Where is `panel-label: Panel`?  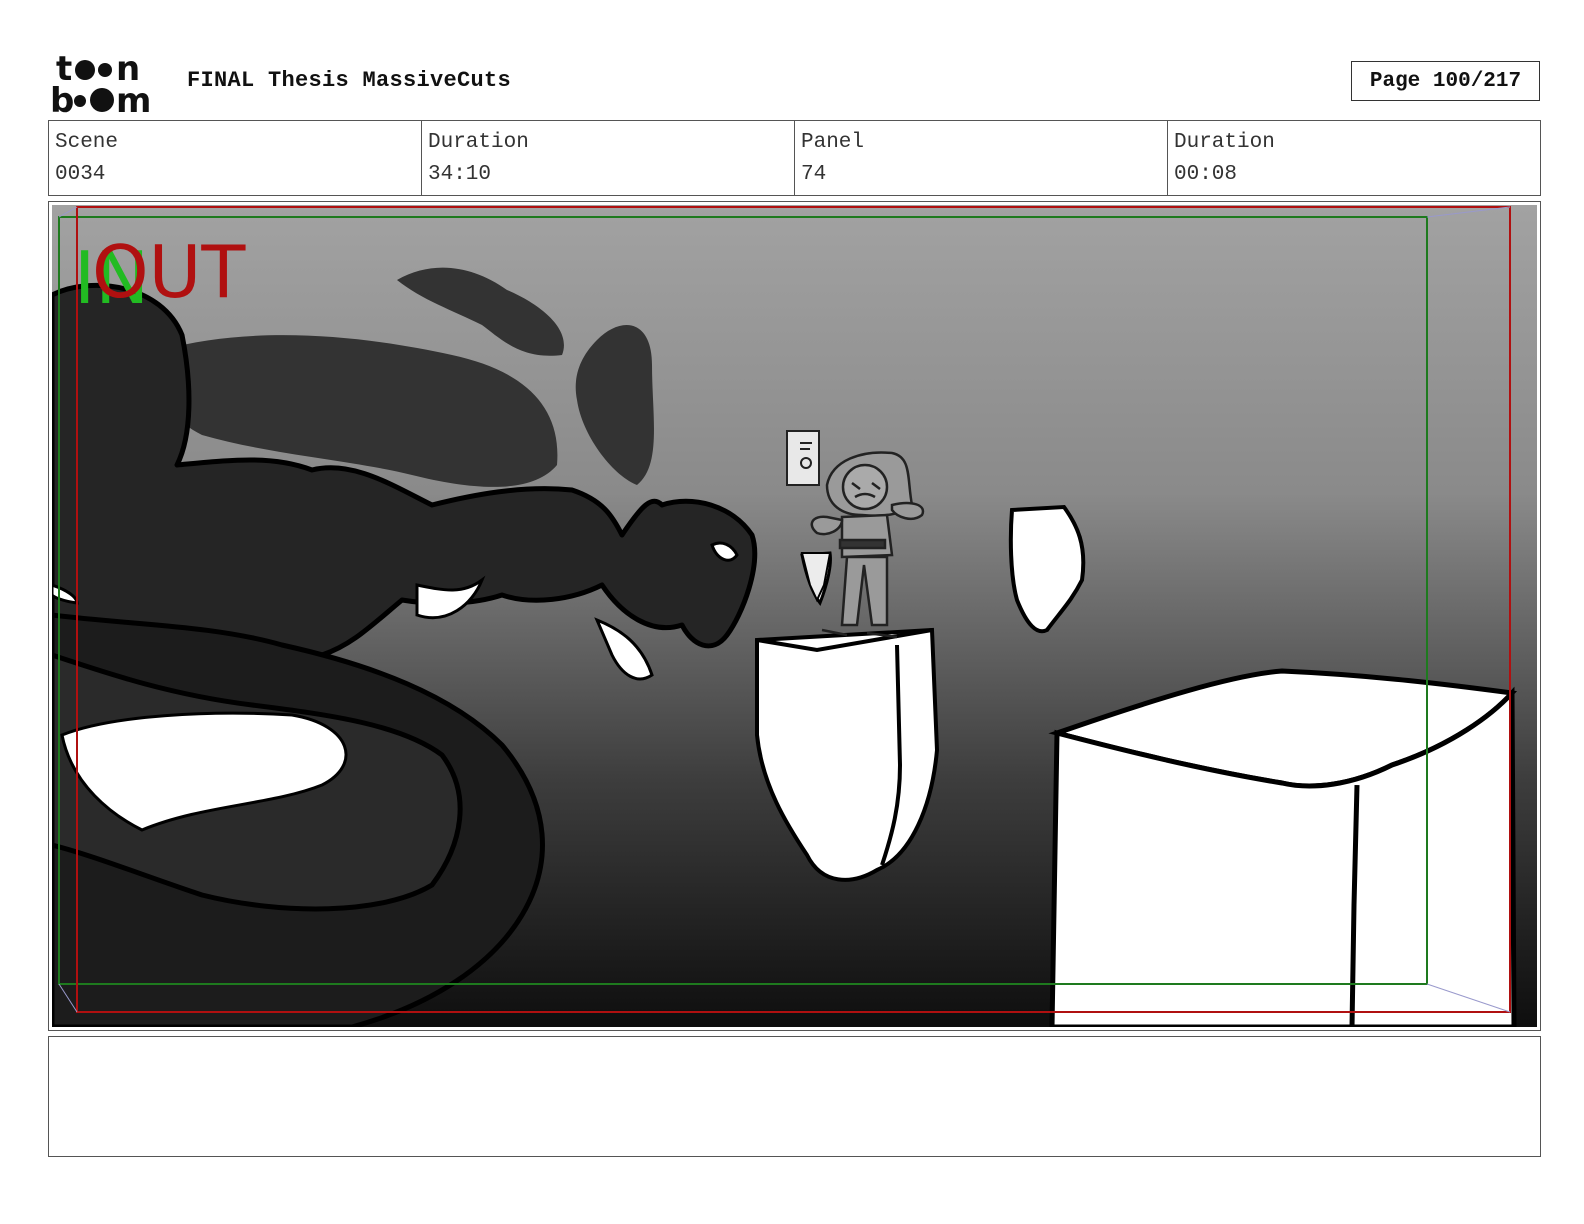
panel-label: Panel is located at coordinates (833, 142).